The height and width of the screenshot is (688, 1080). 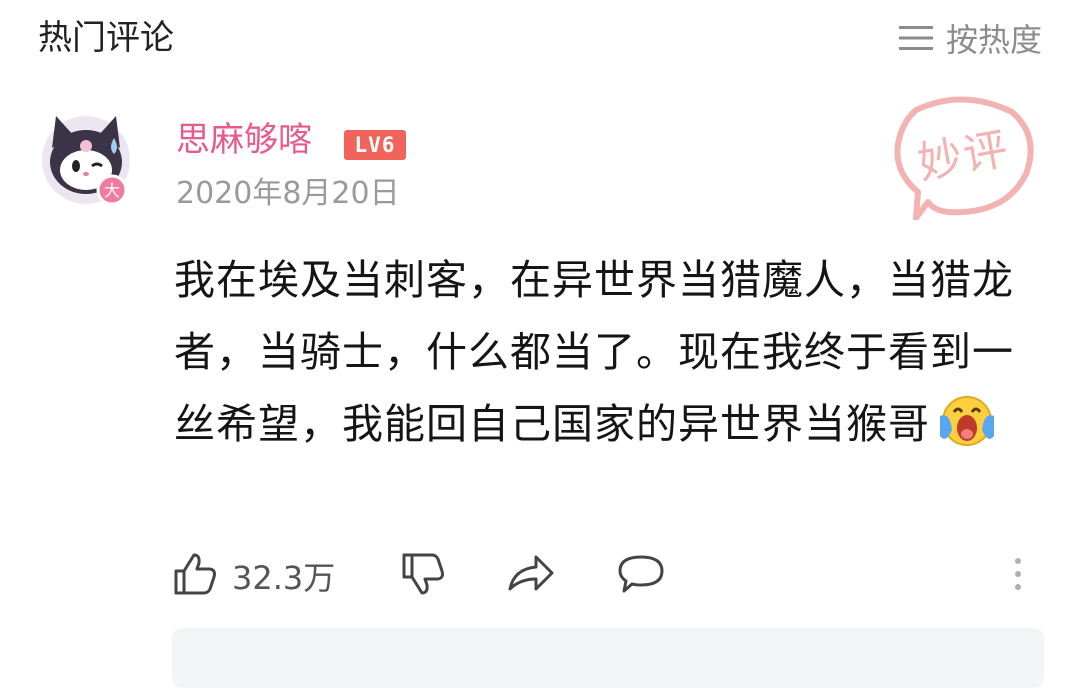 I want to click on comment-date: 2020年8月20日, so click(x=288, y=193).